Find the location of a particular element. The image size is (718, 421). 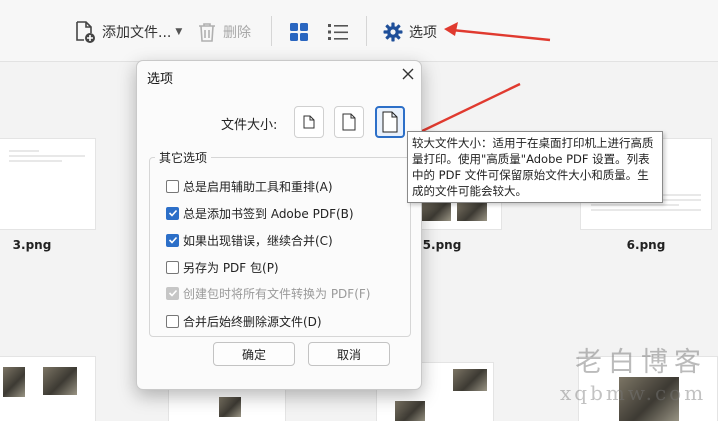

thumbnail-content is located at coordinates (47, 156).